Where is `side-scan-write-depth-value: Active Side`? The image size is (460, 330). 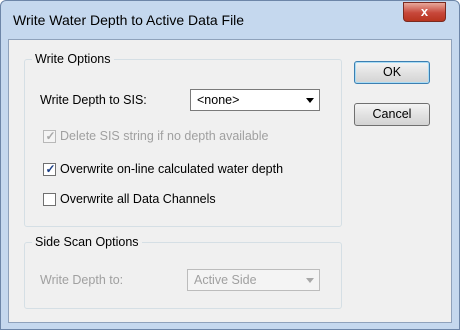 side-scan-write-depth-value: Active Side is located at coordinates (225, 280).